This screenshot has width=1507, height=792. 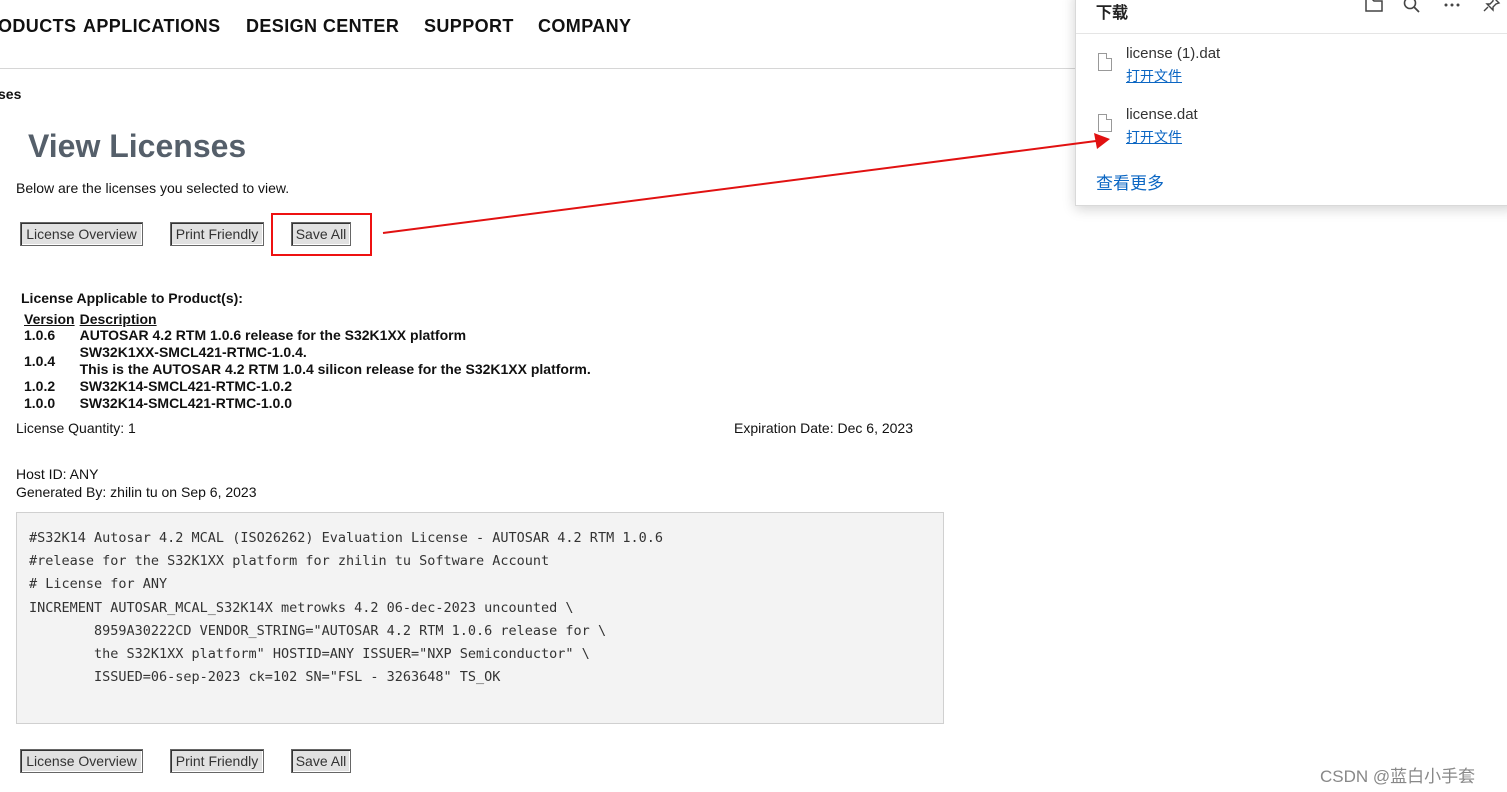 I want to click on search-icon, so click(x=1412, y=9).